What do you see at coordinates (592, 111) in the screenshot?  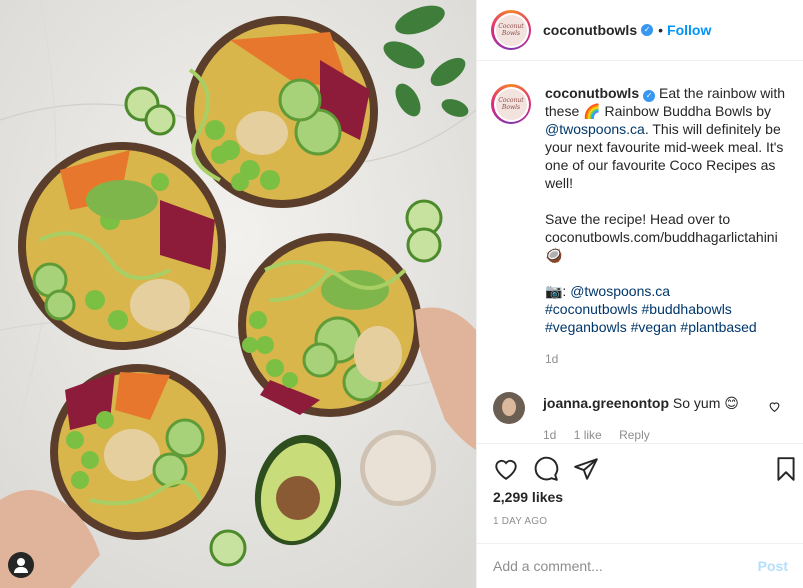 I see `rainbow-emoji: 🌈` at bounding box center [592, 111].